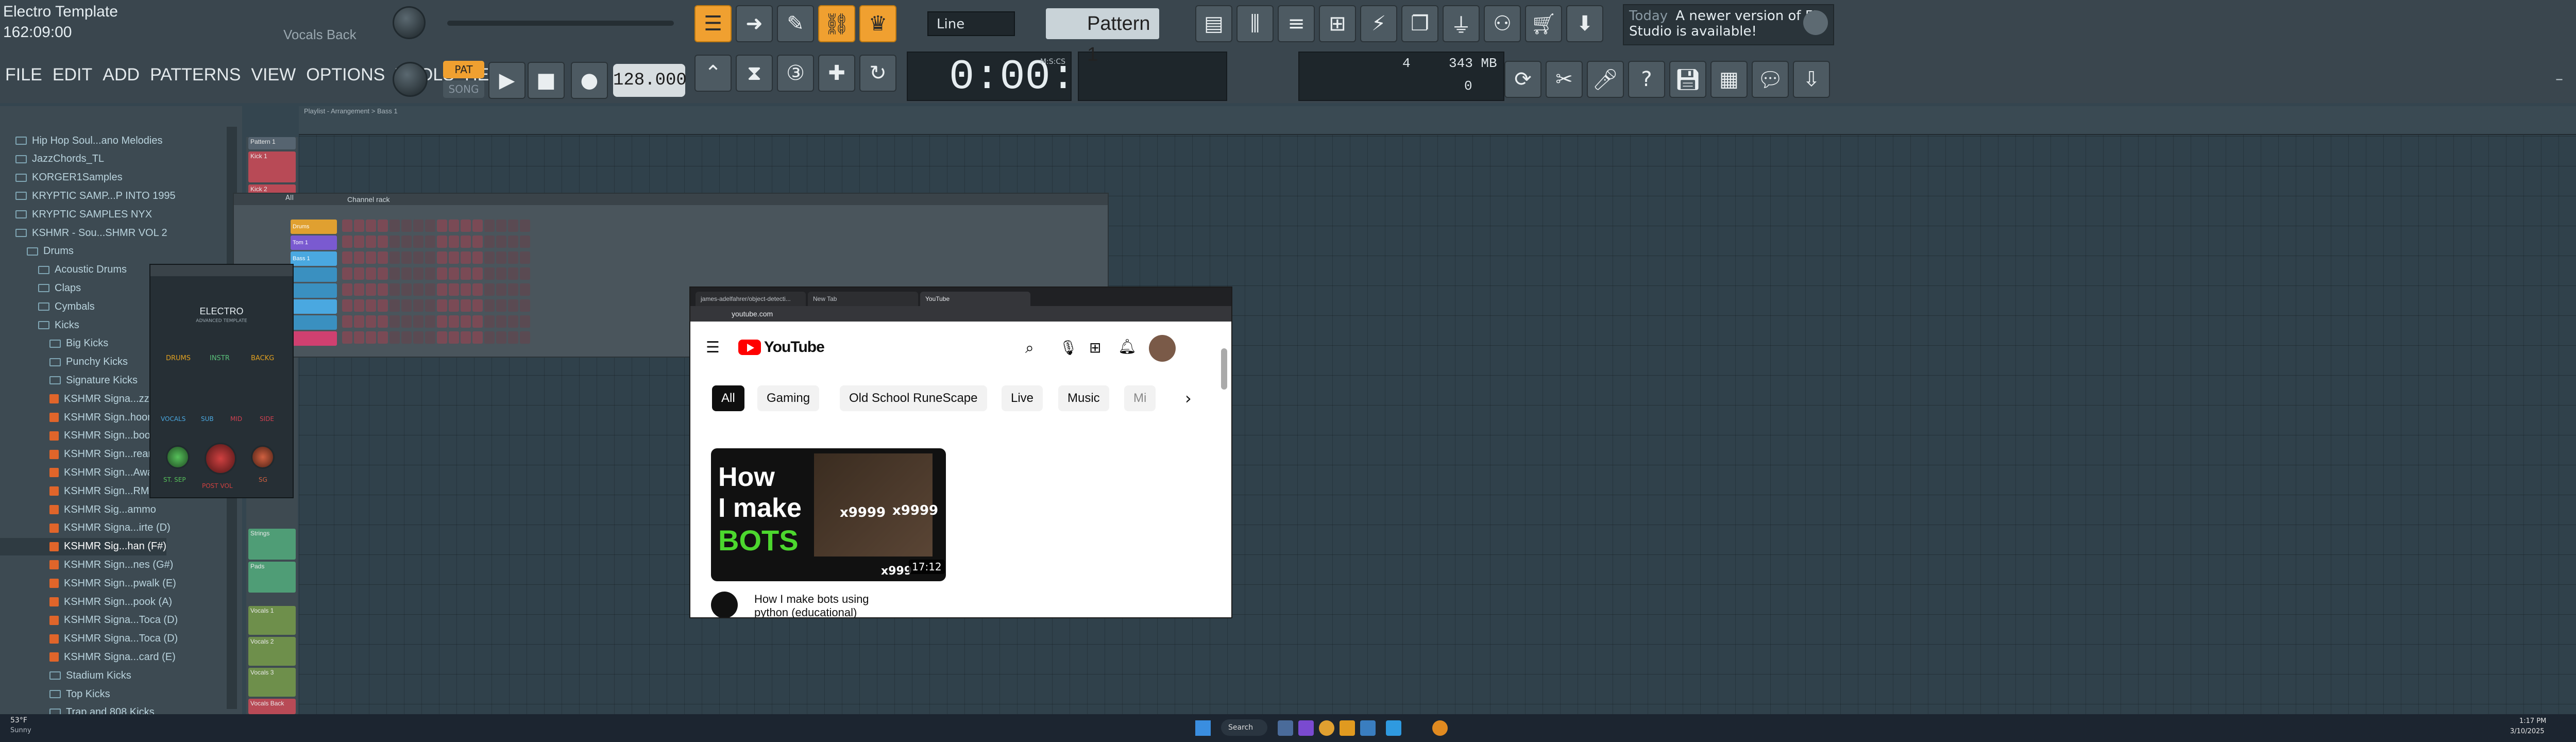 This screenshot has height=742, width=2576. What do you see at coordinates (84, 491) in the screenshot?
I see `browser-item: KSHMR Sign...RMI (F)` at bounding box center [84, 491].